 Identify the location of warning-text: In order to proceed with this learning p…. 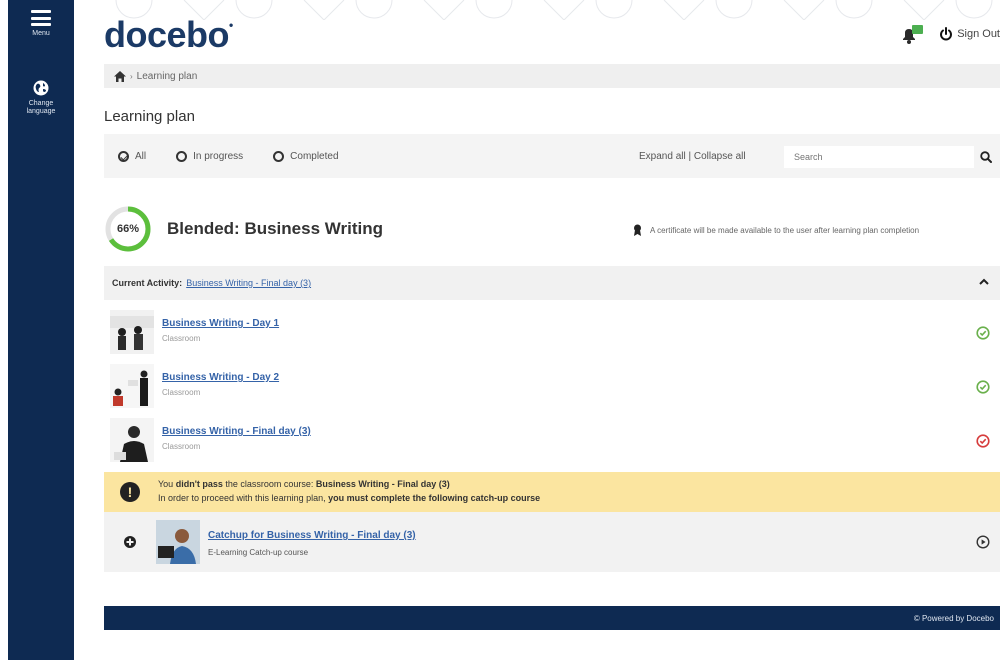
(243, 498).